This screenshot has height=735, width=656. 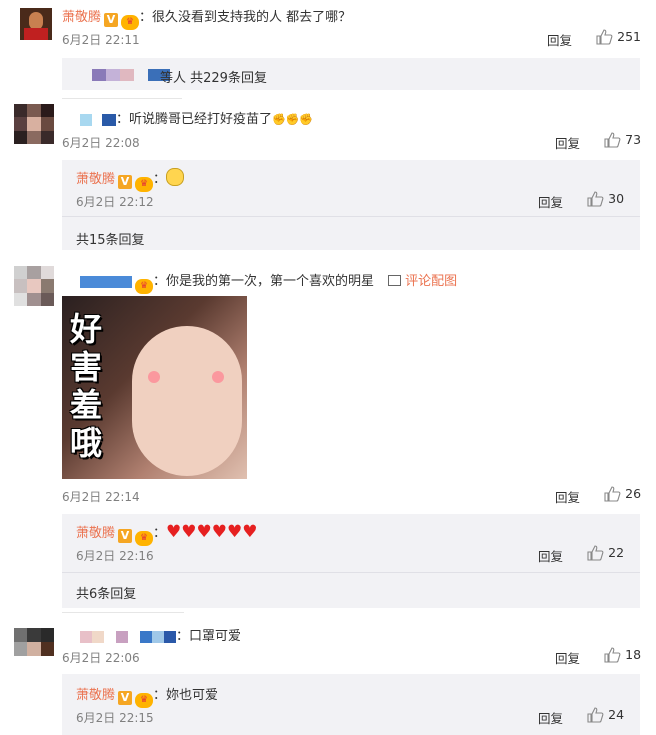 I want to click on like-count: 22, so click(x=616, y=552).